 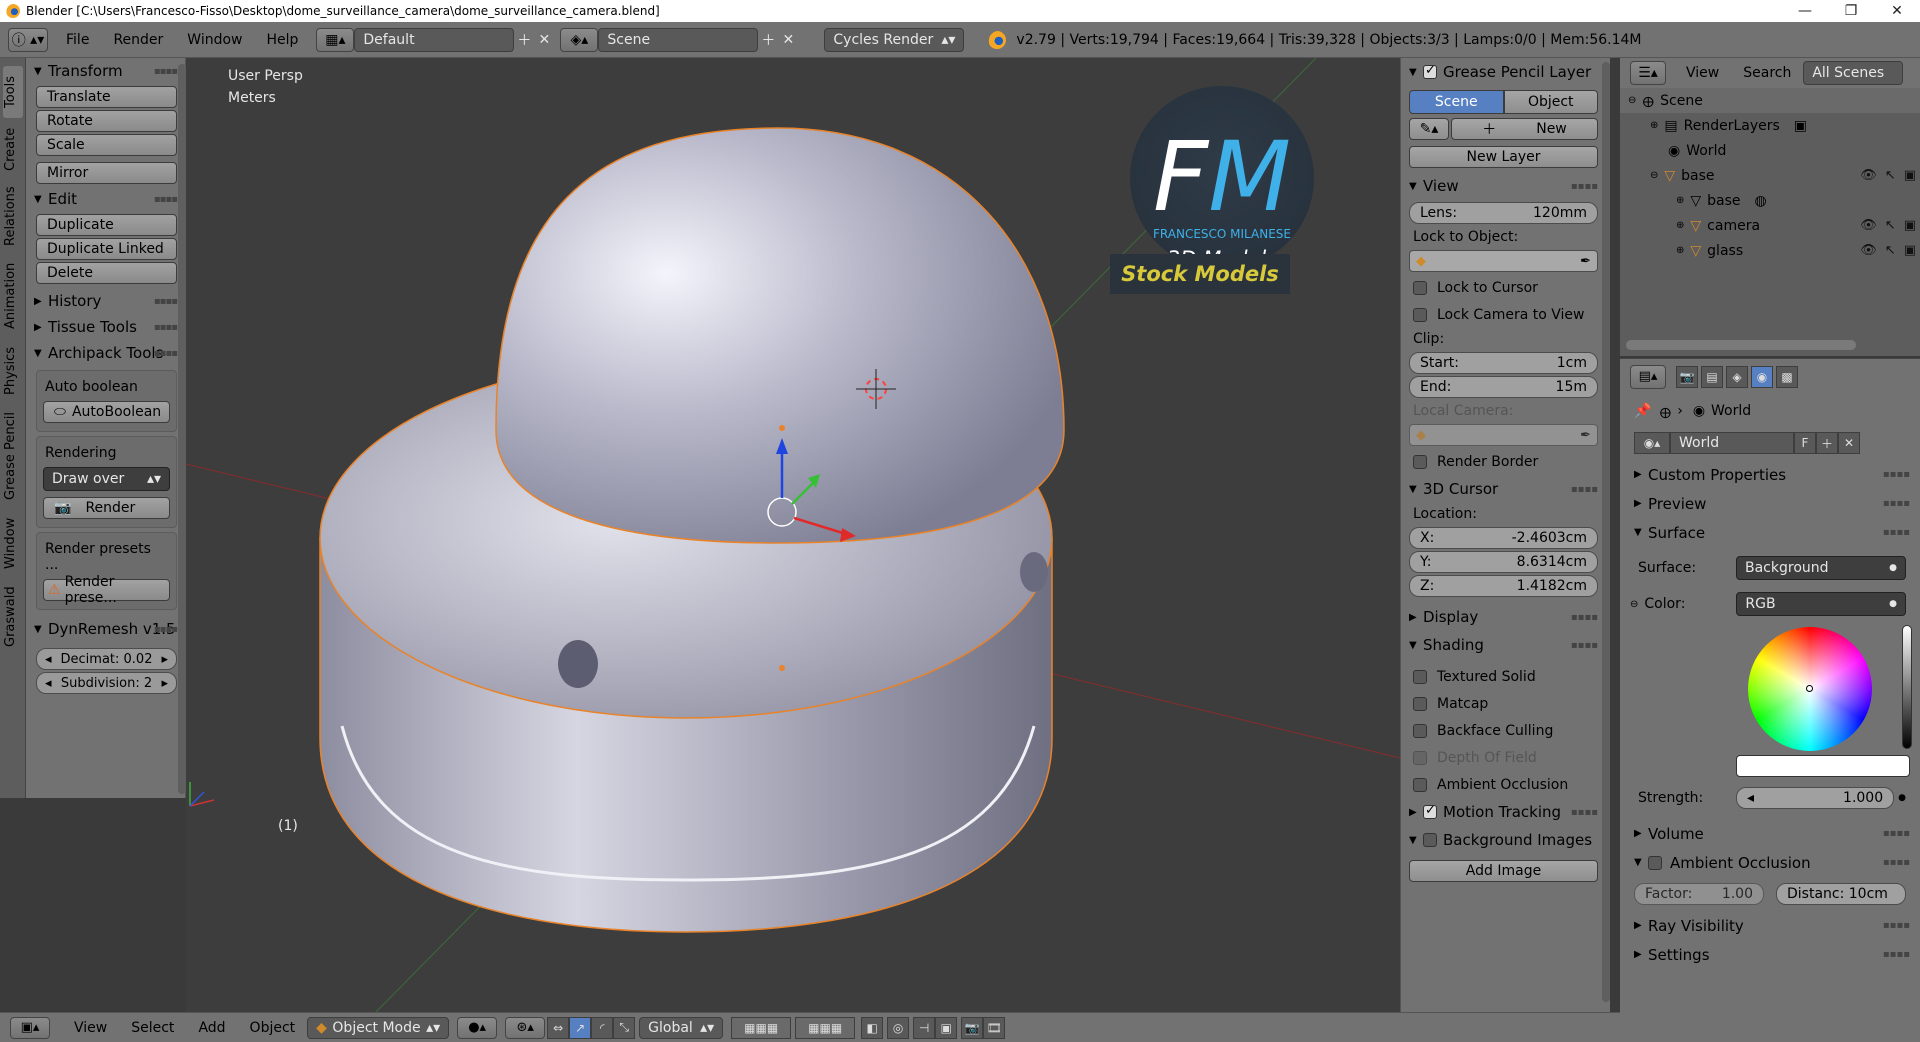 What do you see at coordinates (1787, 376) in the screenshot?
I see `texture-context-icon: ▩` at bounding box center [1787, 376].